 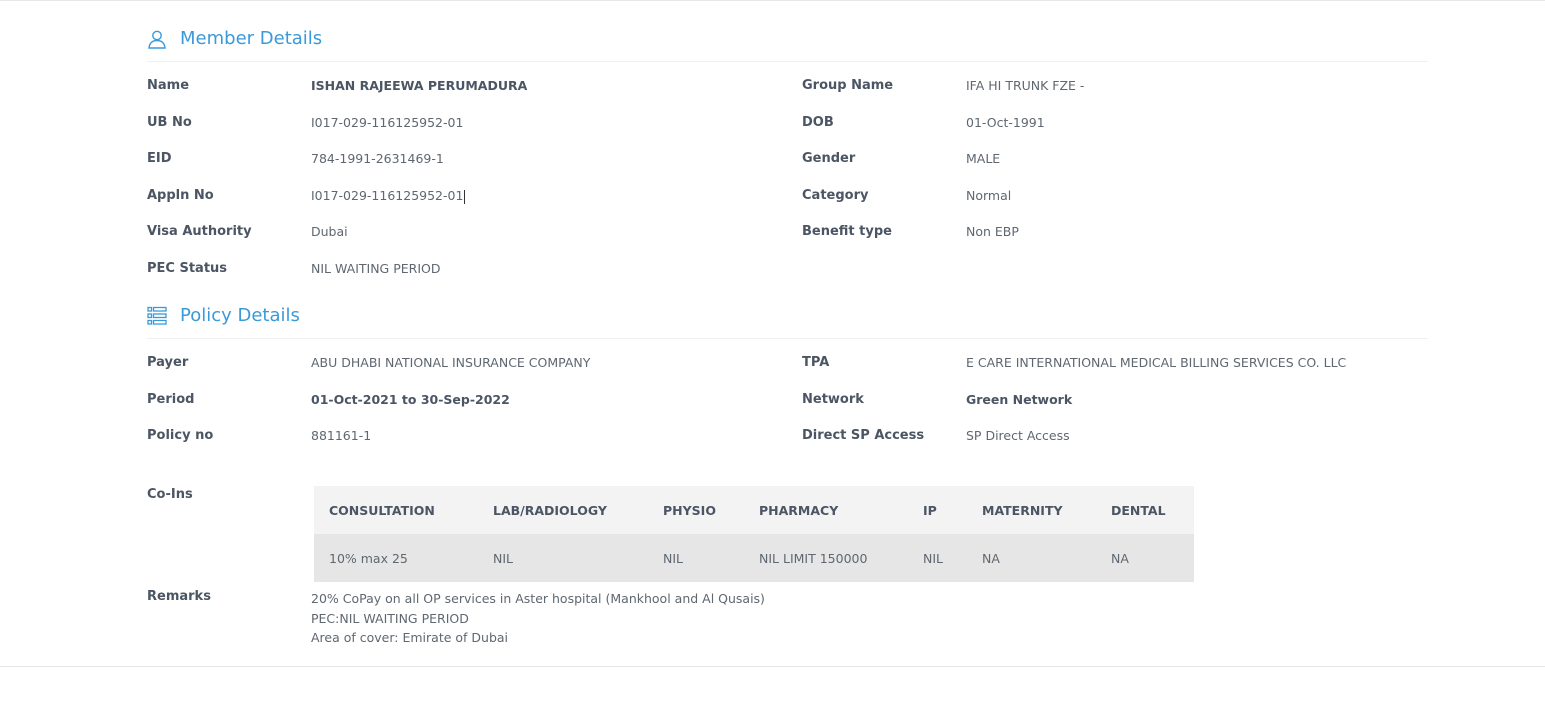 I want to click on coins-cell-physio: NIL, so click(x=696, y=558).